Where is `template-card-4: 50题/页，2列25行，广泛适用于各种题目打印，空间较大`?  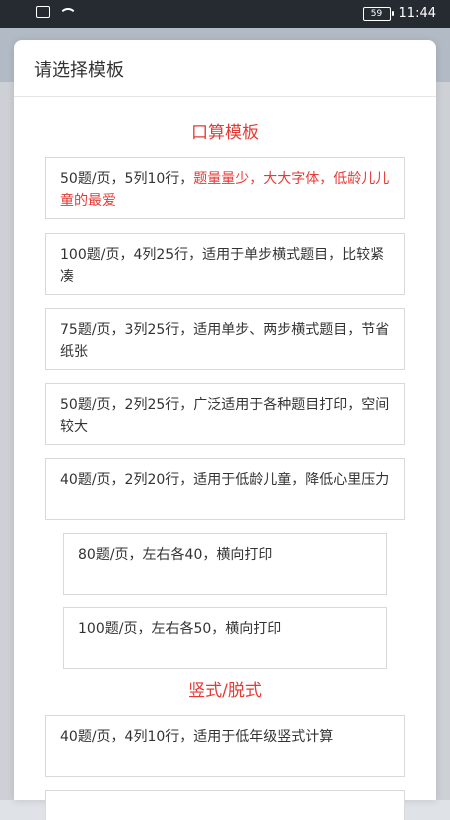
template-card-4: 50题/页，2列25行，广泛适用于各种题目打印，空间较大 is located at coordinates (225, 414).